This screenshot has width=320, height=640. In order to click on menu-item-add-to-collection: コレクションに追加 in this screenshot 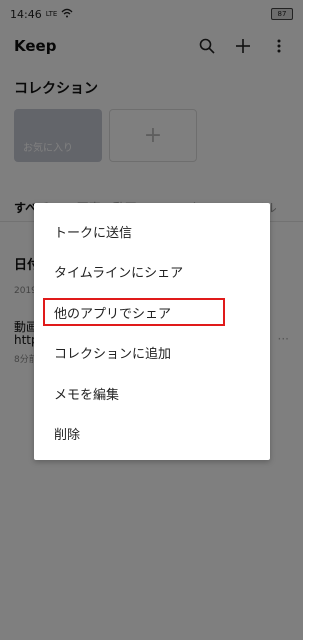, I will do `click(152, 353)`.